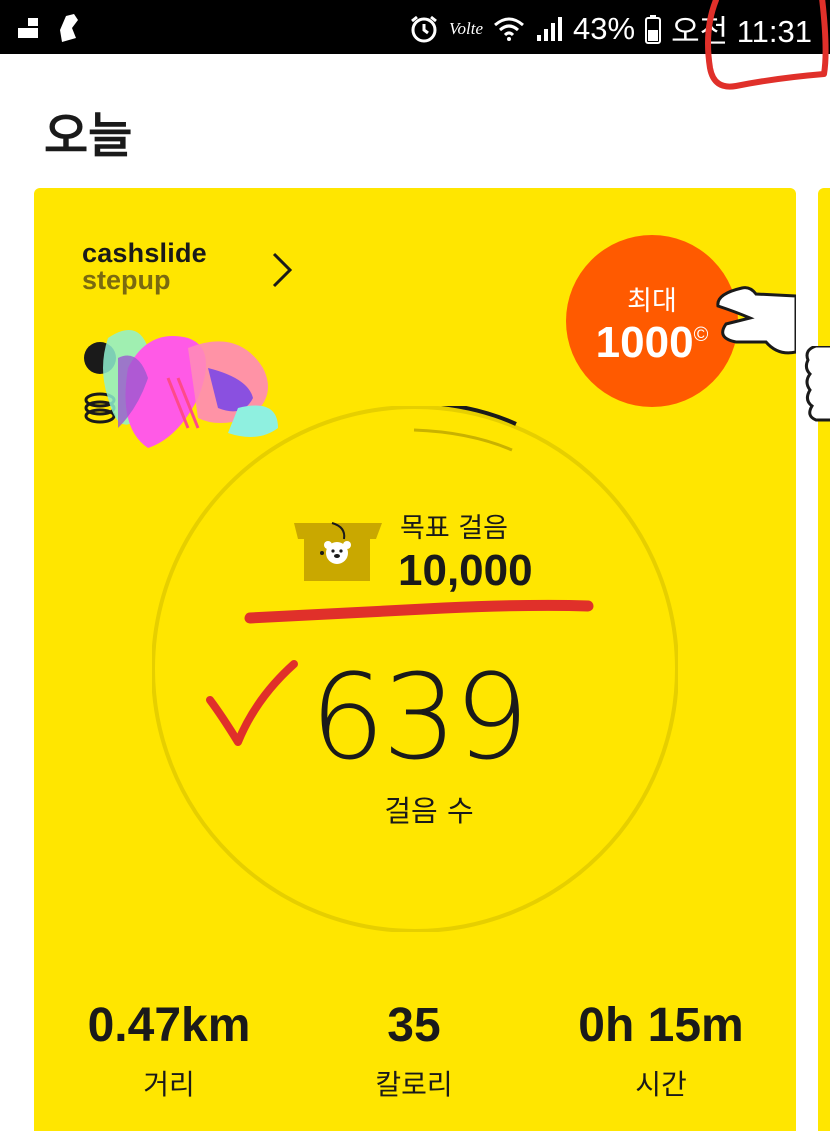 This screenshot has height=1131, width=830. Describe the element at coordinates (429, 811) in the screenshot. I see `step-count-label: 걸음 수` at that location.